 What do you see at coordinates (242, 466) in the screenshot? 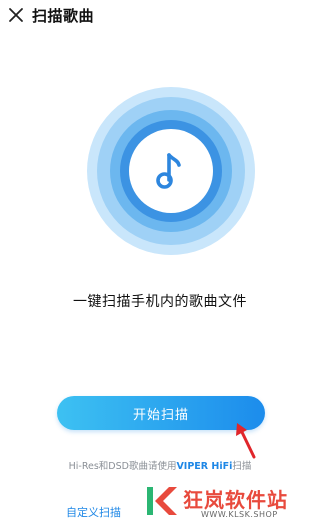
I see `hint-suffix: 扫描` at bounding box center [242, 466].